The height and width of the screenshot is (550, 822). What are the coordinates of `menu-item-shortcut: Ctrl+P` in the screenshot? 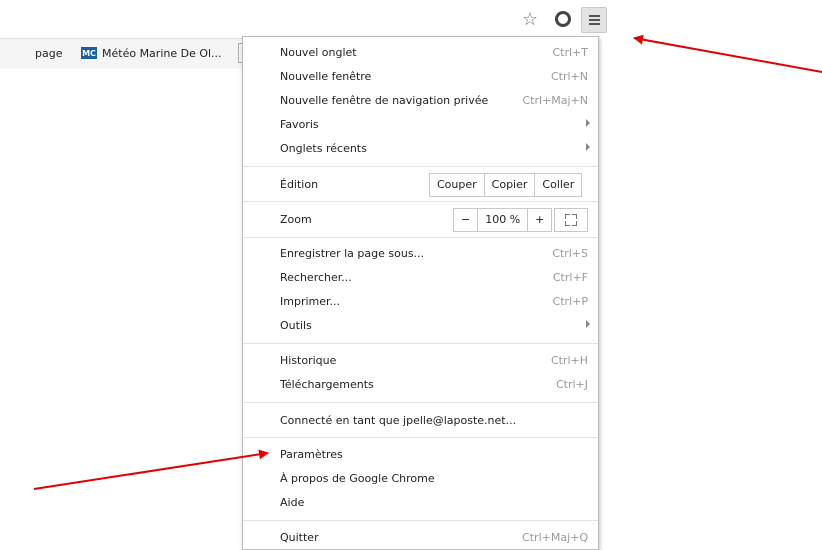 It's located at (570, 301).